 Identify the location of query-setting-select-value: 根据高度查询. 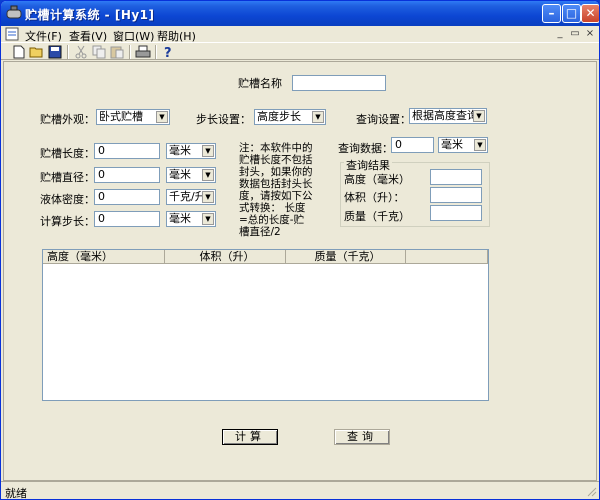
(445, 115).